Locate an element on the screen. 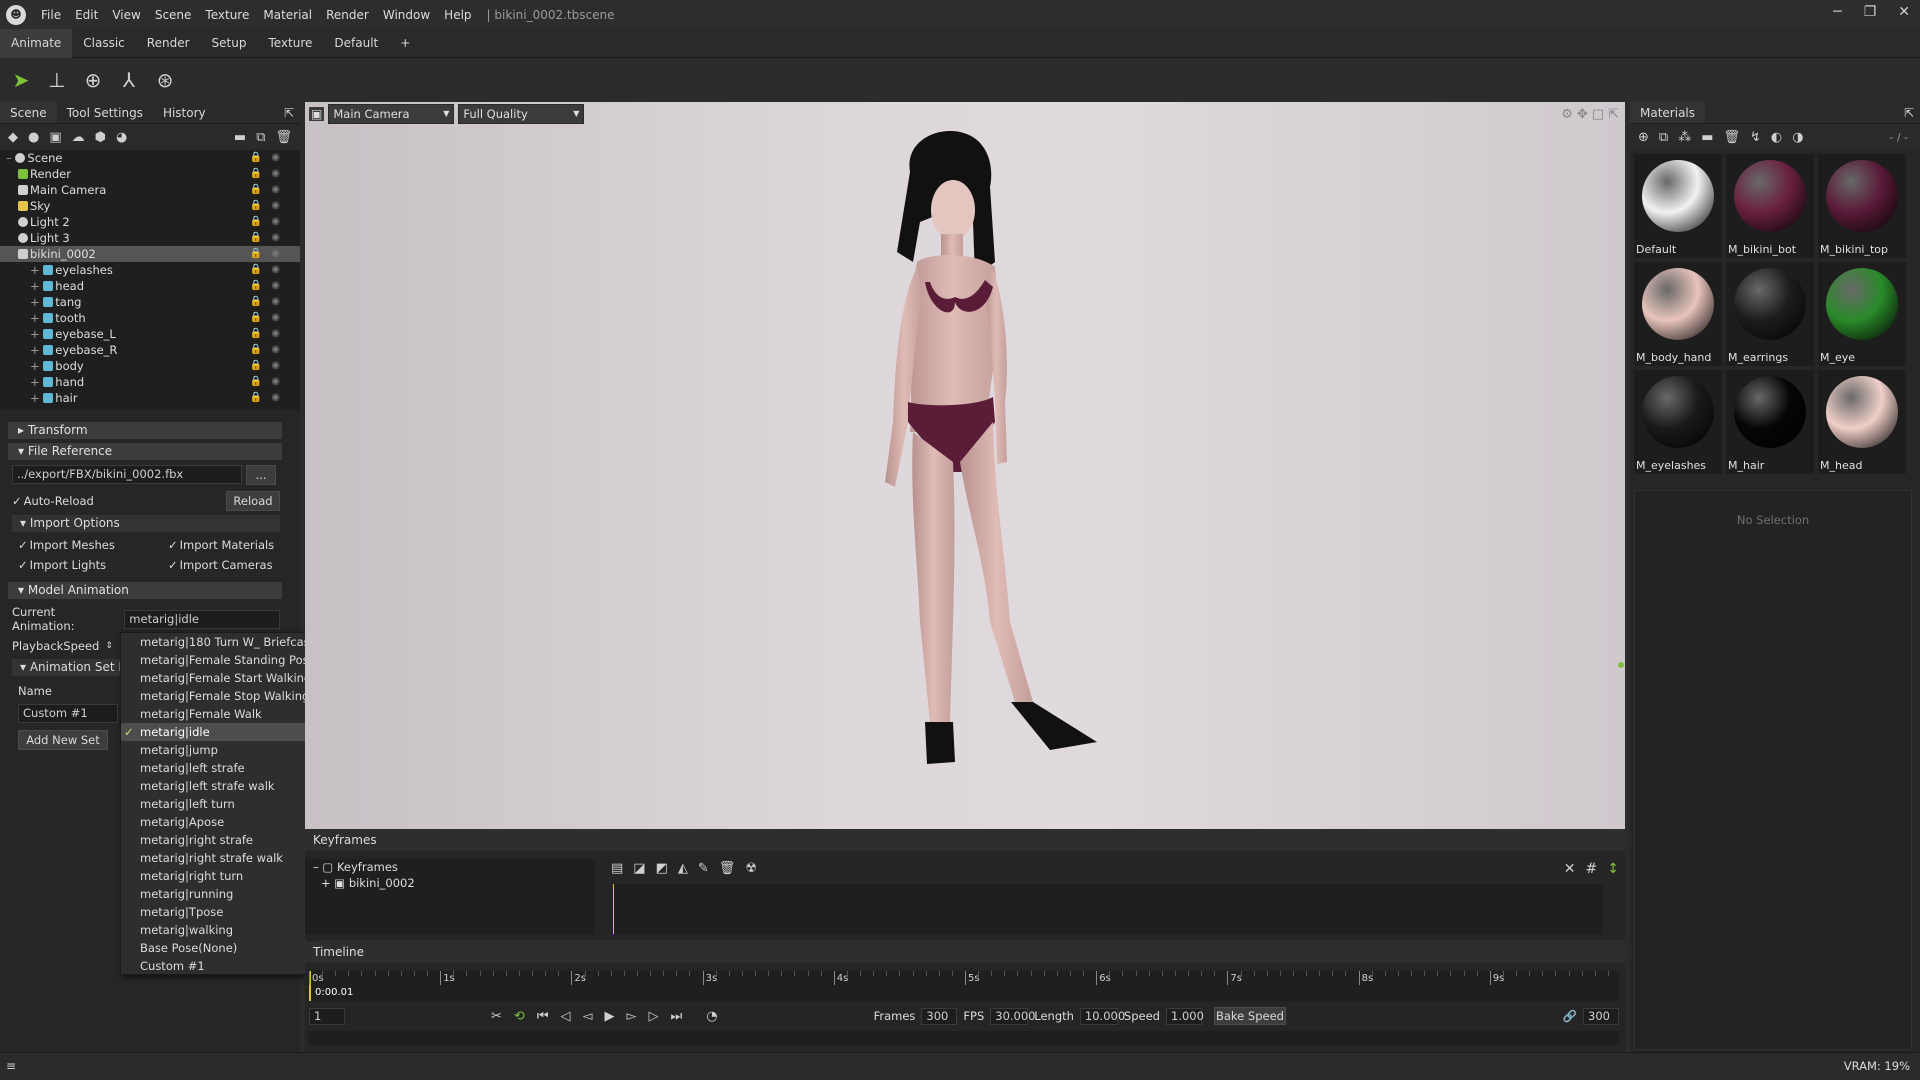  material-thumbnail: M_head is located at coordinates (1862, 422).